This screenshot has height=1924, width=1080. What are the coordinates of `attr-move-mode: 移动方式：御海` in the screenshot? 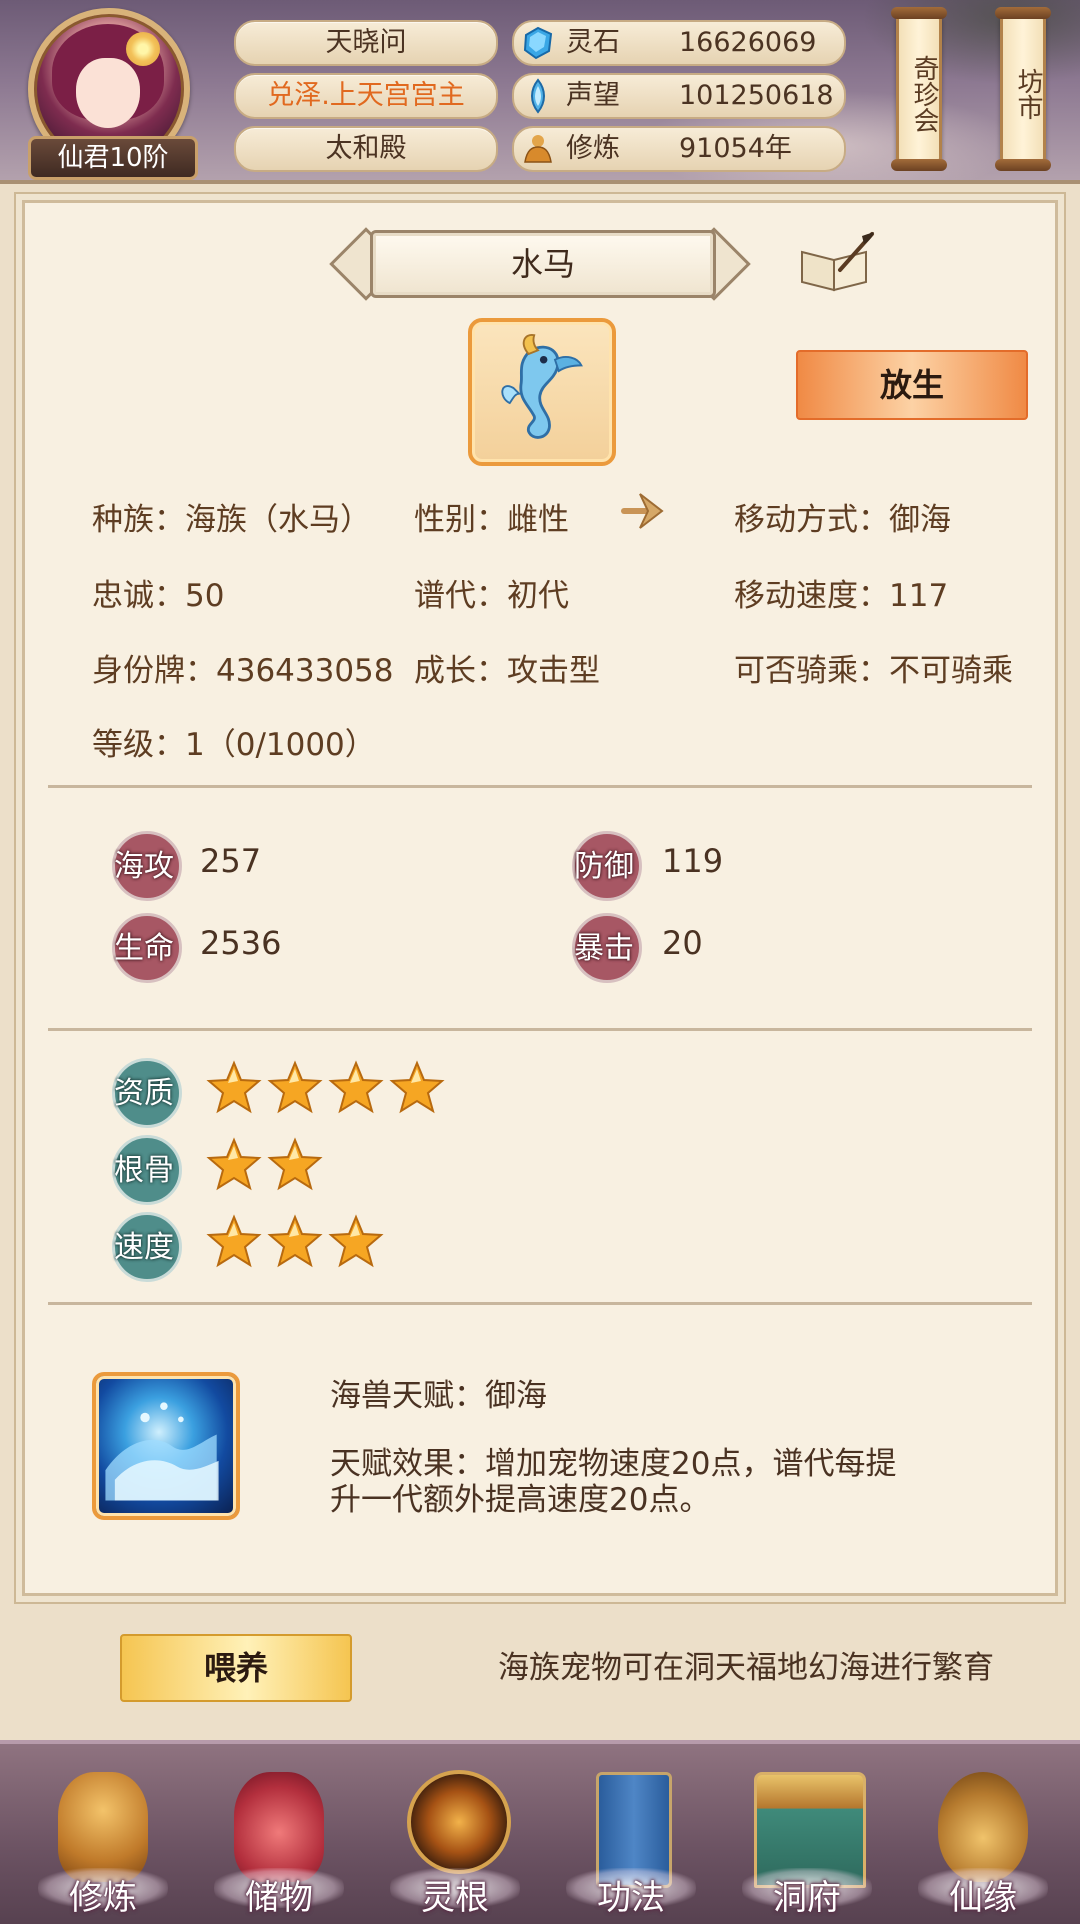 It's located at (842, 520).